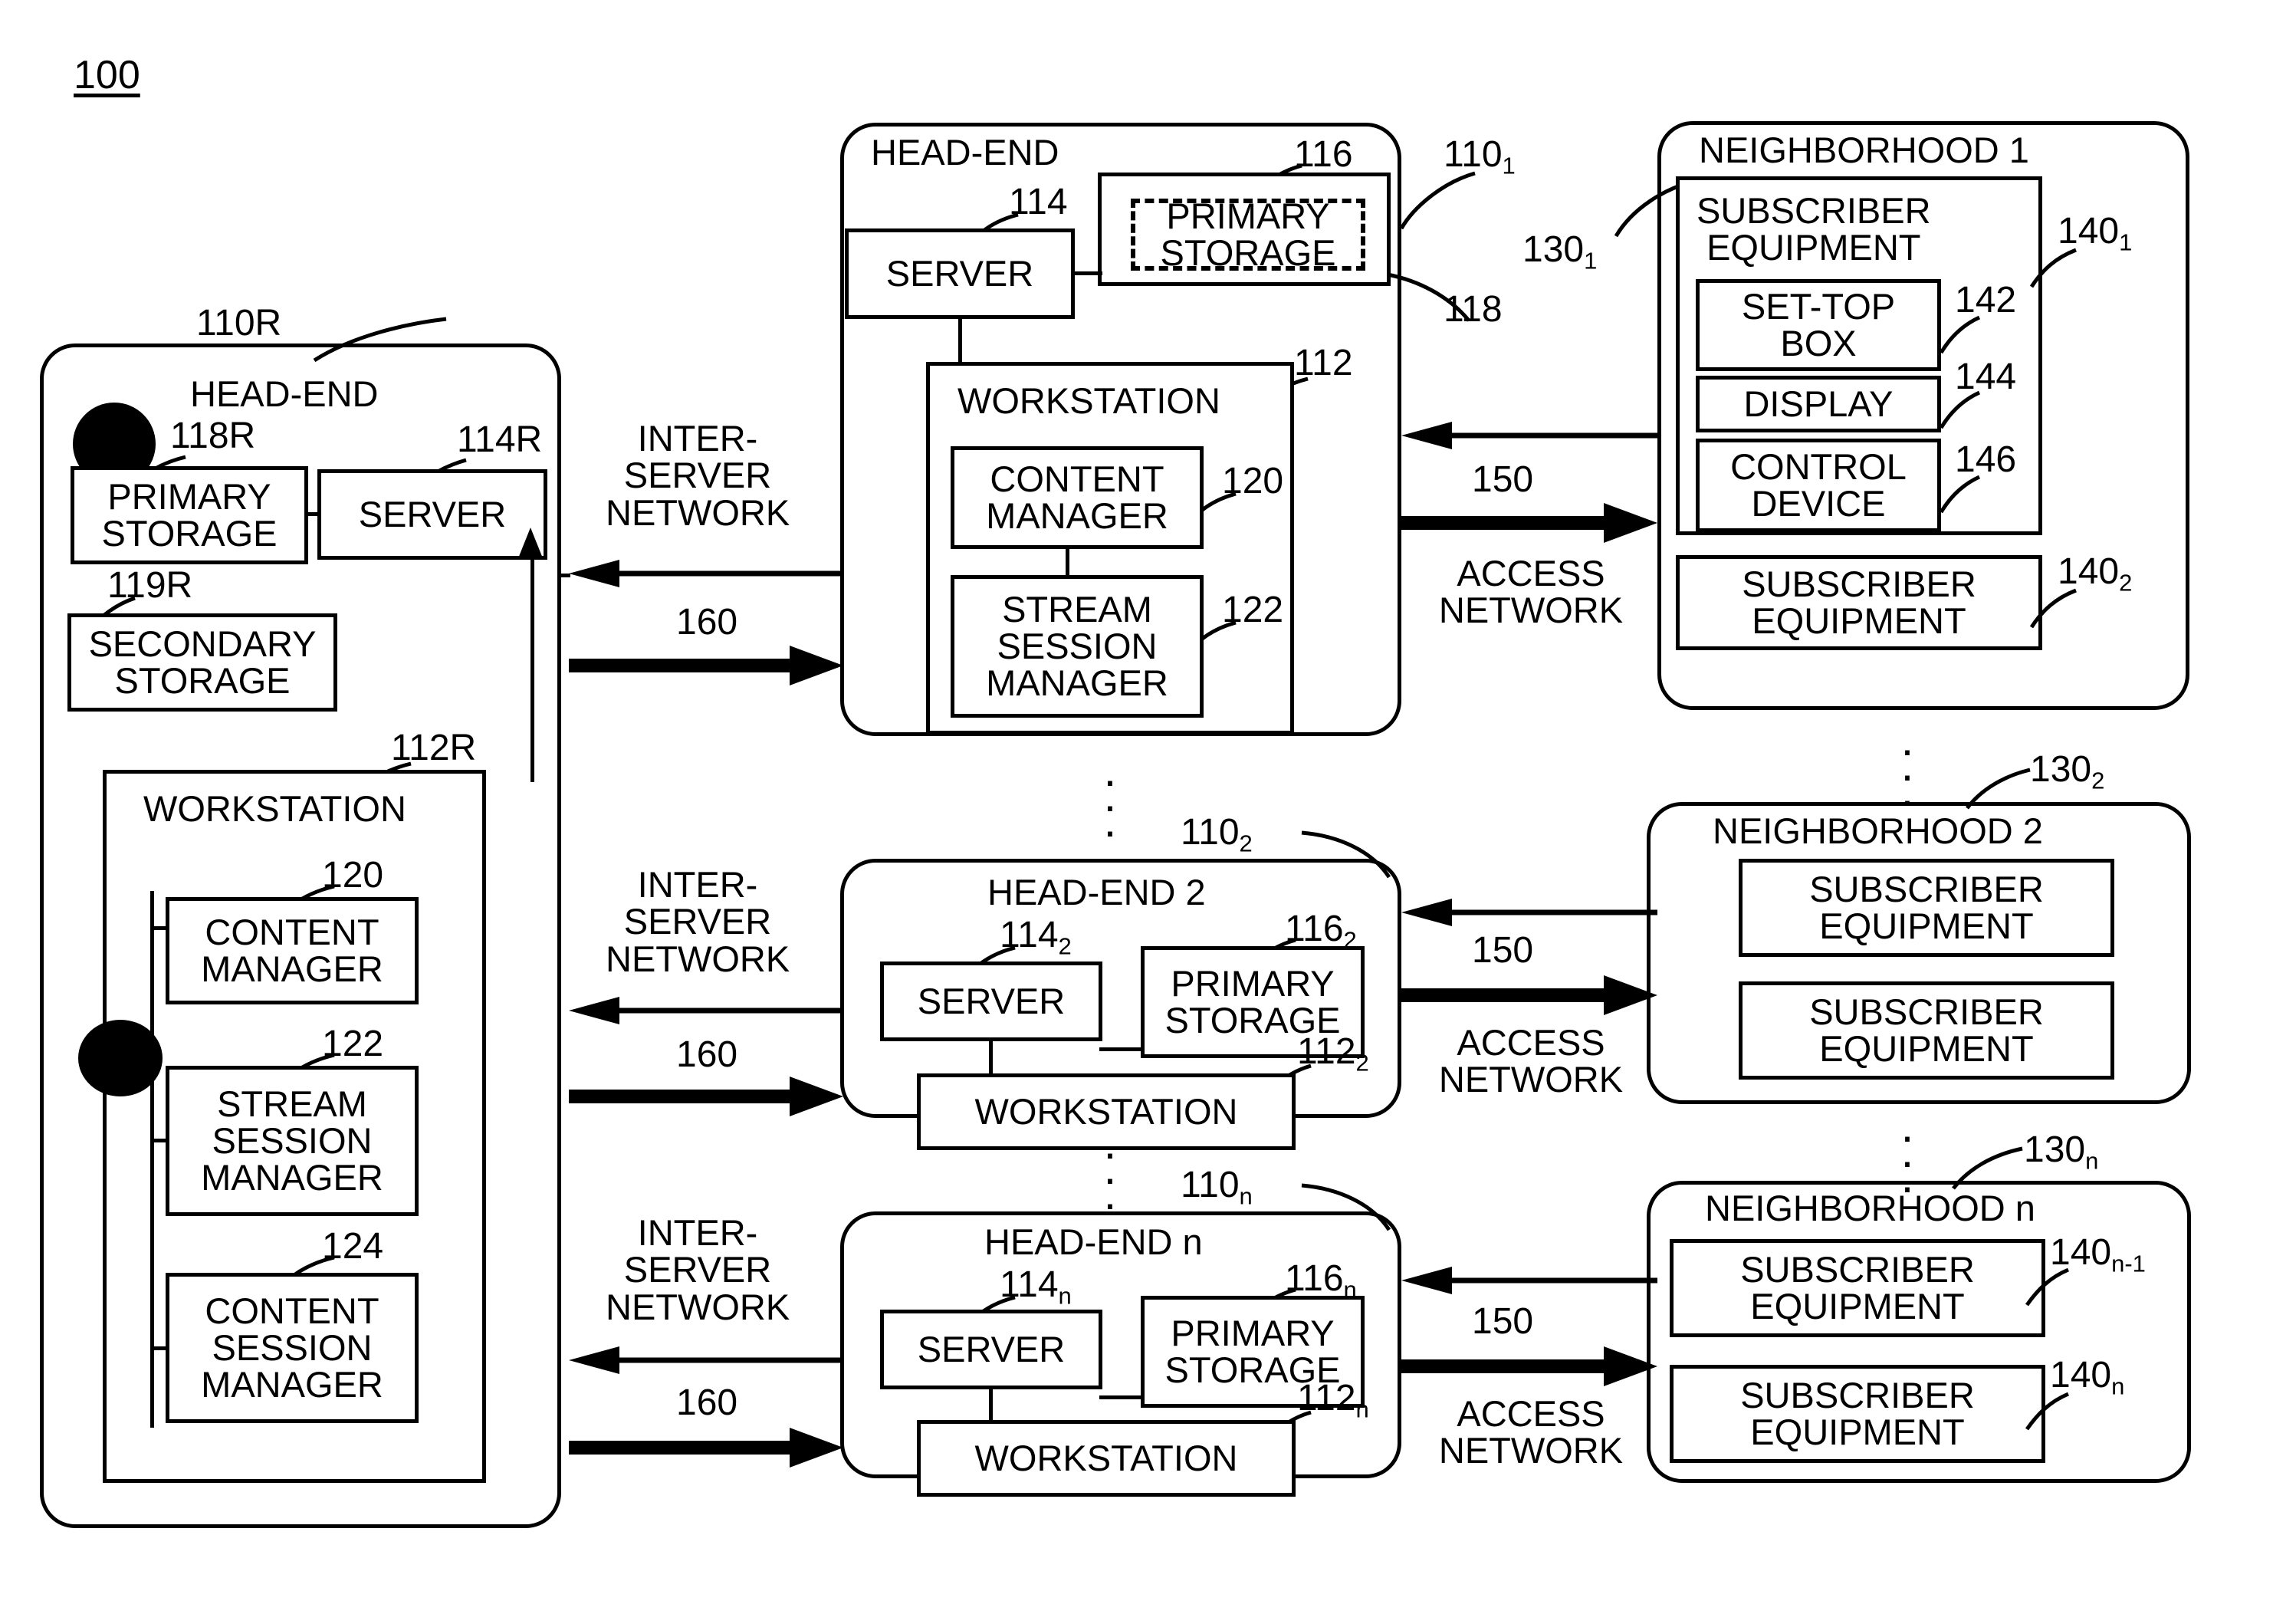 The width and height of the screenshot is (2296, 1614). What do you see at coordinates (432, 515) in the screenshot?
I see `left-server-label: SERVER` at bounding box center [432, 515].